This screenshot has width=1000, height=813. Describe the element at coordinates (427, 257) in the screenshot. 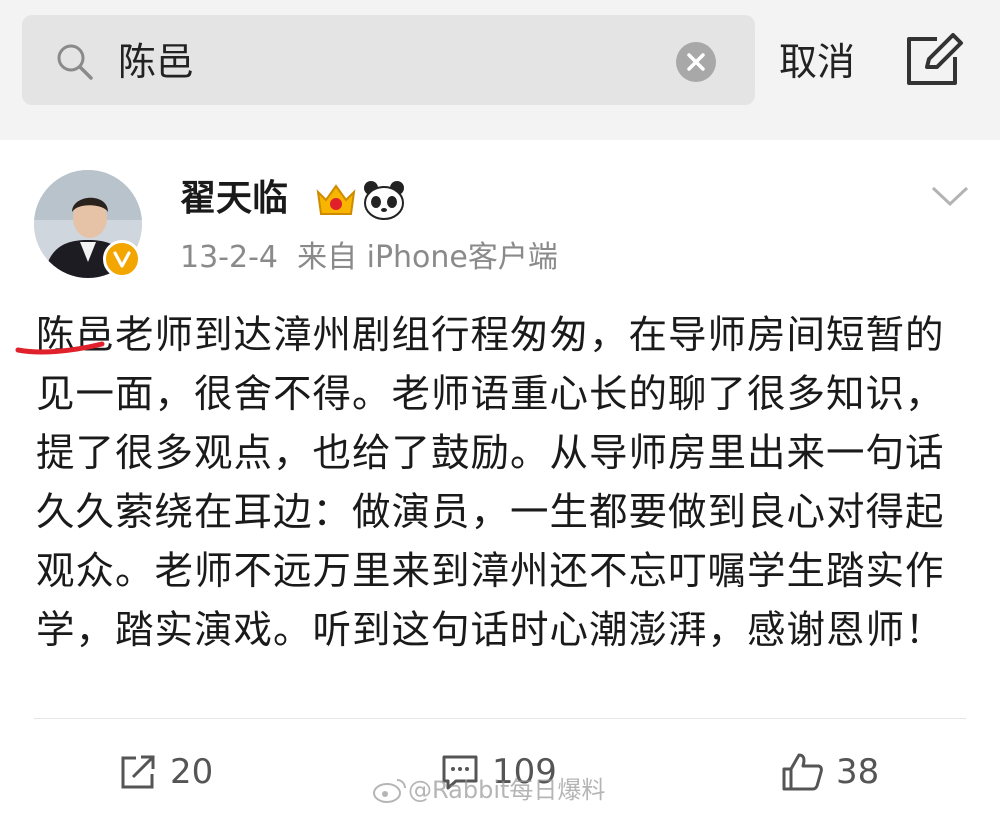

I see `post-source: 来自 iPhone客户端` at that location.